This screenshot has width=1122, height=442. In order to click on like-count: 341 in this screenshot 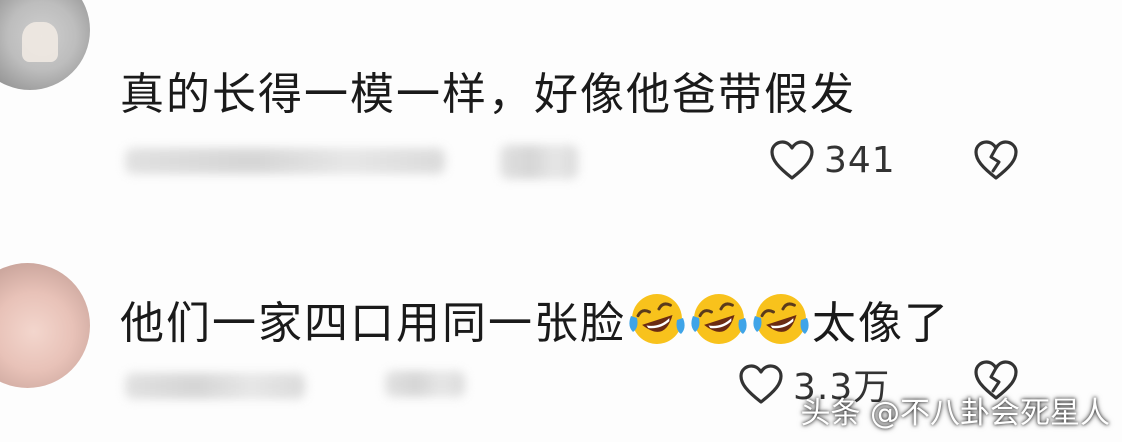, I will do `click(860, 160)`.